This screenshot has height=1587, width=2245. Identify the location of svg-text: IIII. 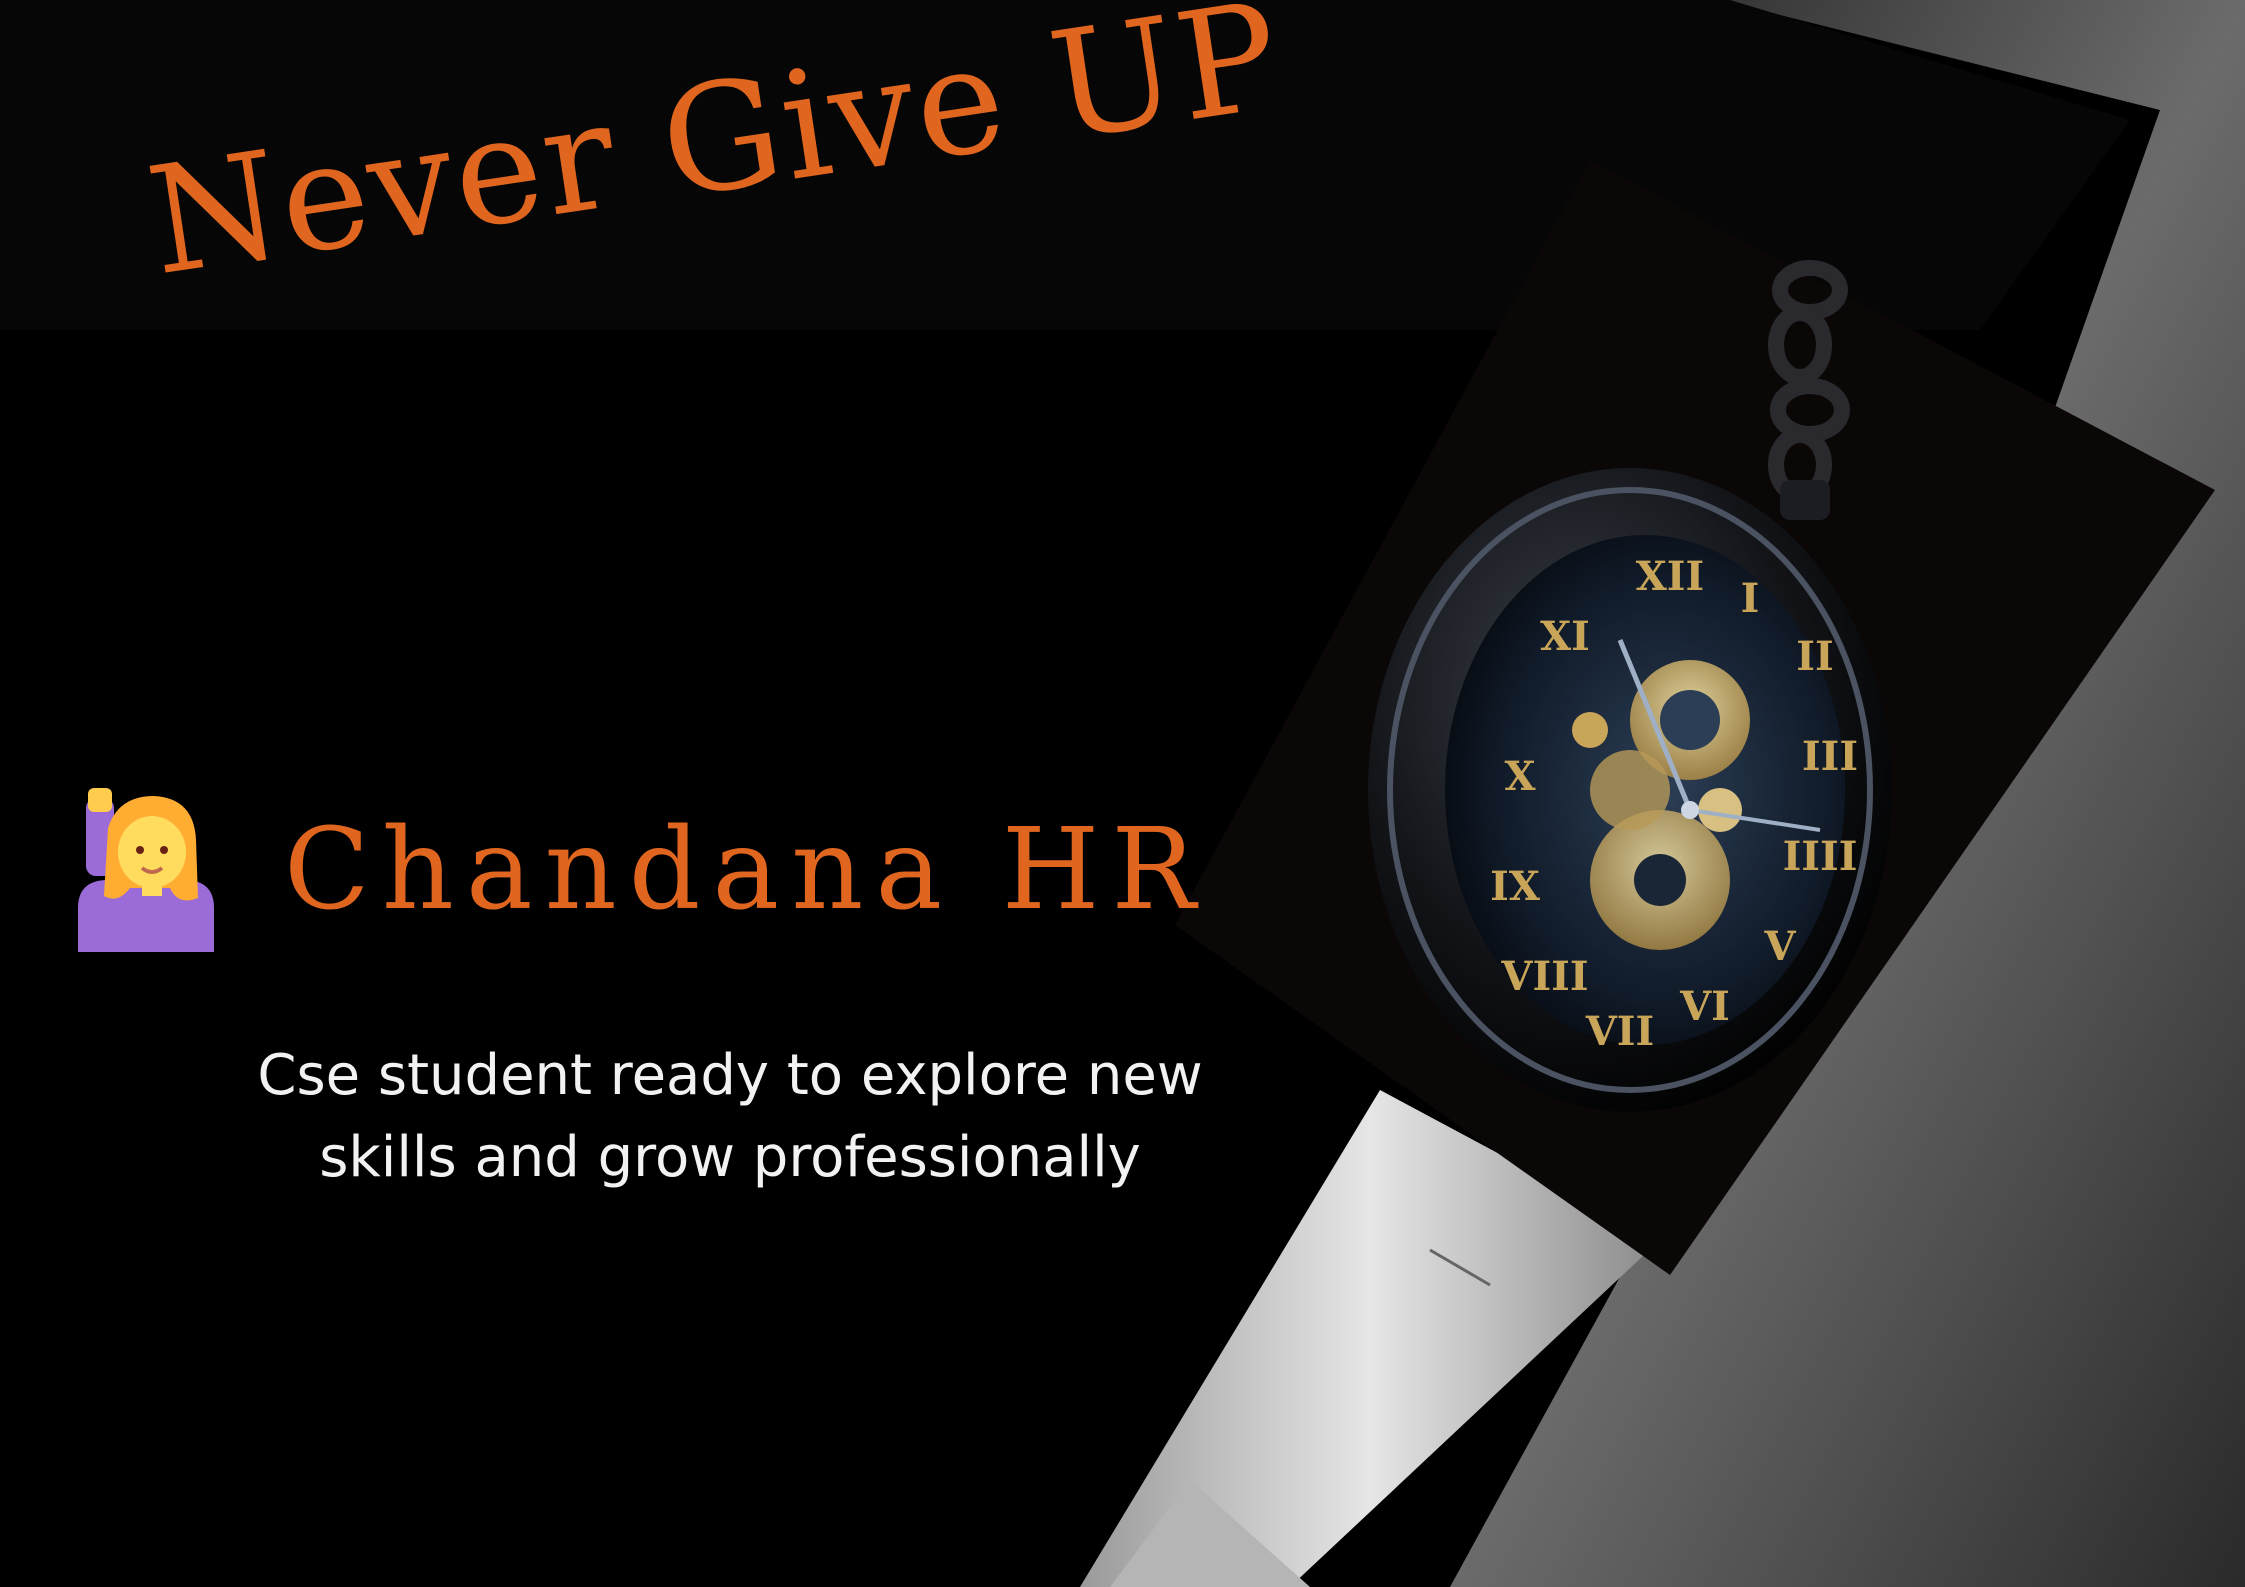
(1820, 856).